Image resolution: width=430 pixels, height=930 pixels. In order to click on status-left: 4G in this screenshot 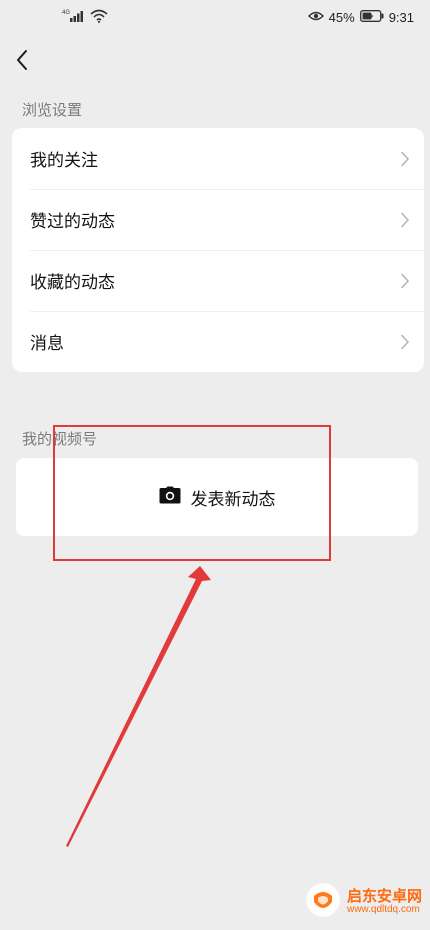, I will do `click(85, 18)`.